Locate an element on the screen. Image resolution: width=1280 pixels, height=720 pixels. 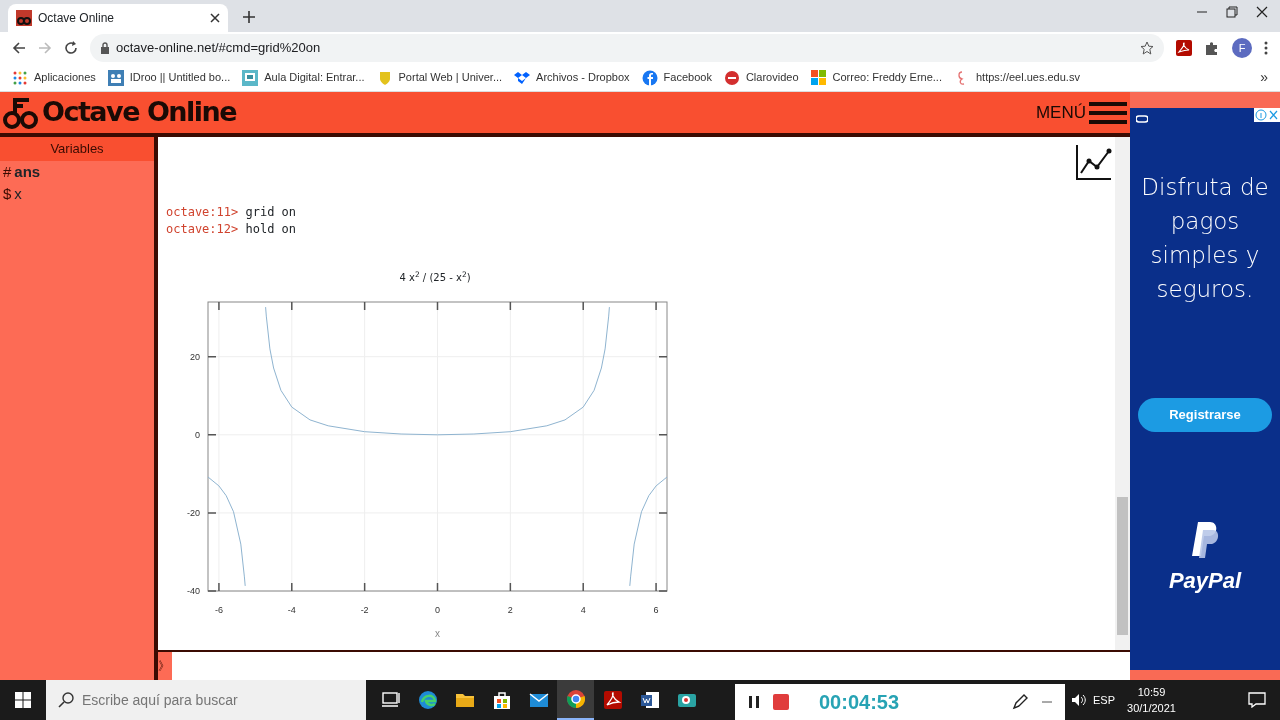
taskbar-app is located at coordinates (575, 700).